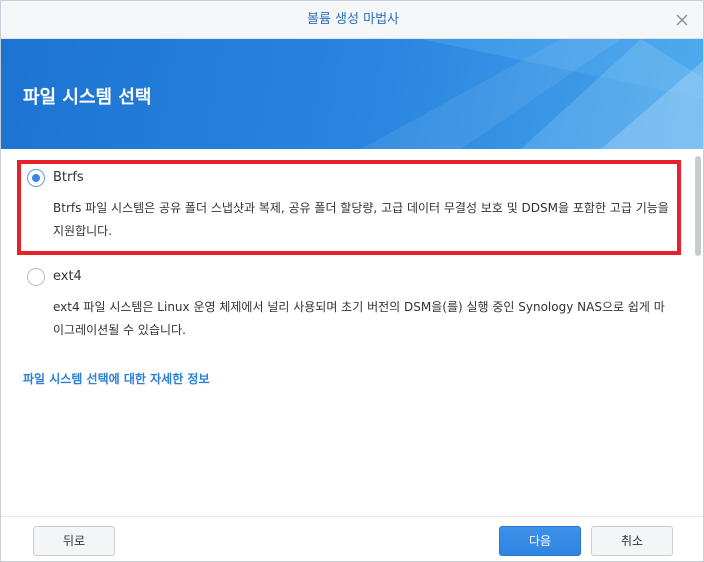 The image size is (704, 562). I want to click on close-icon, so click(682, 20).